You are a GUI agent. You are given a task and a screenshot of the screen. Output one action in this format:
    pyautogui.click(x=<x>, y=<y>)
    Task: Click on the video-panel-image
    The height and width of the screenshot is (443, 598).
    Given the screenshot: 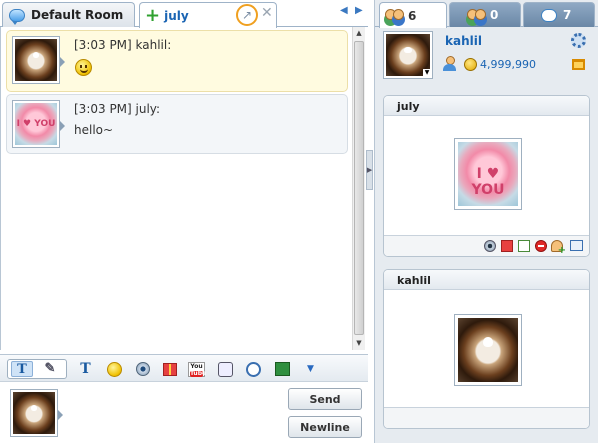 What is the action you would take?
    pyautogui.click(x=488, y=350)
    